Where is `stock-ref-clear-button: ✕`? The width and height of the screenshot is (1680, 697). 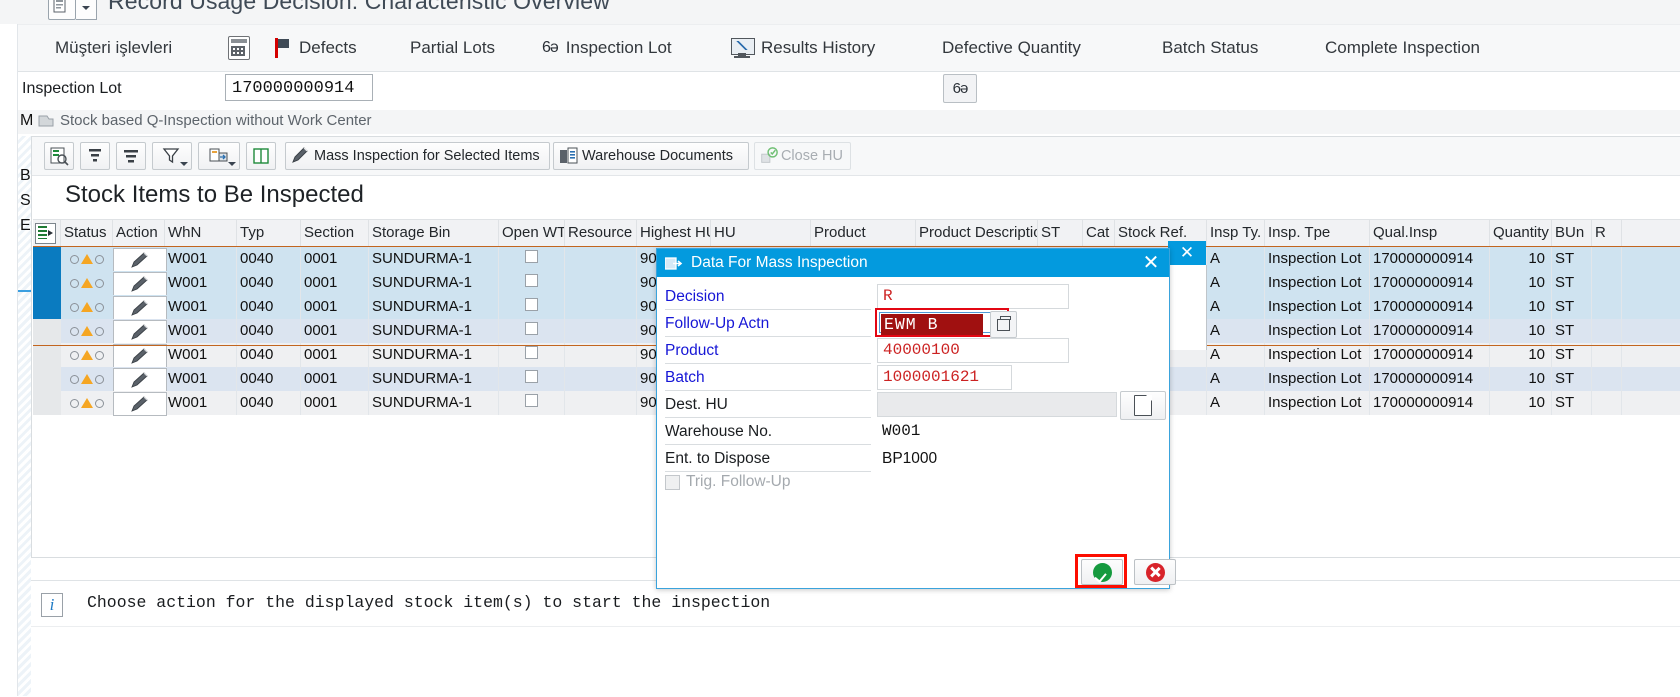
stock-ref-clear-button: ✕ is located at coordinates (1187, 253).